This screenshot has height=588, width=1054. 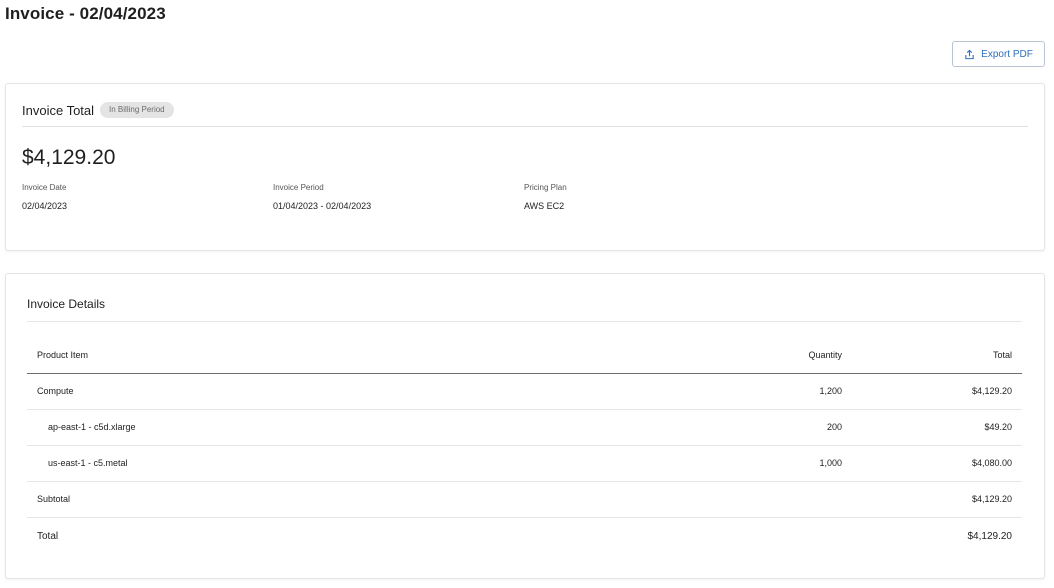 I want to click on upload-icon, so click(x=969, y=54).